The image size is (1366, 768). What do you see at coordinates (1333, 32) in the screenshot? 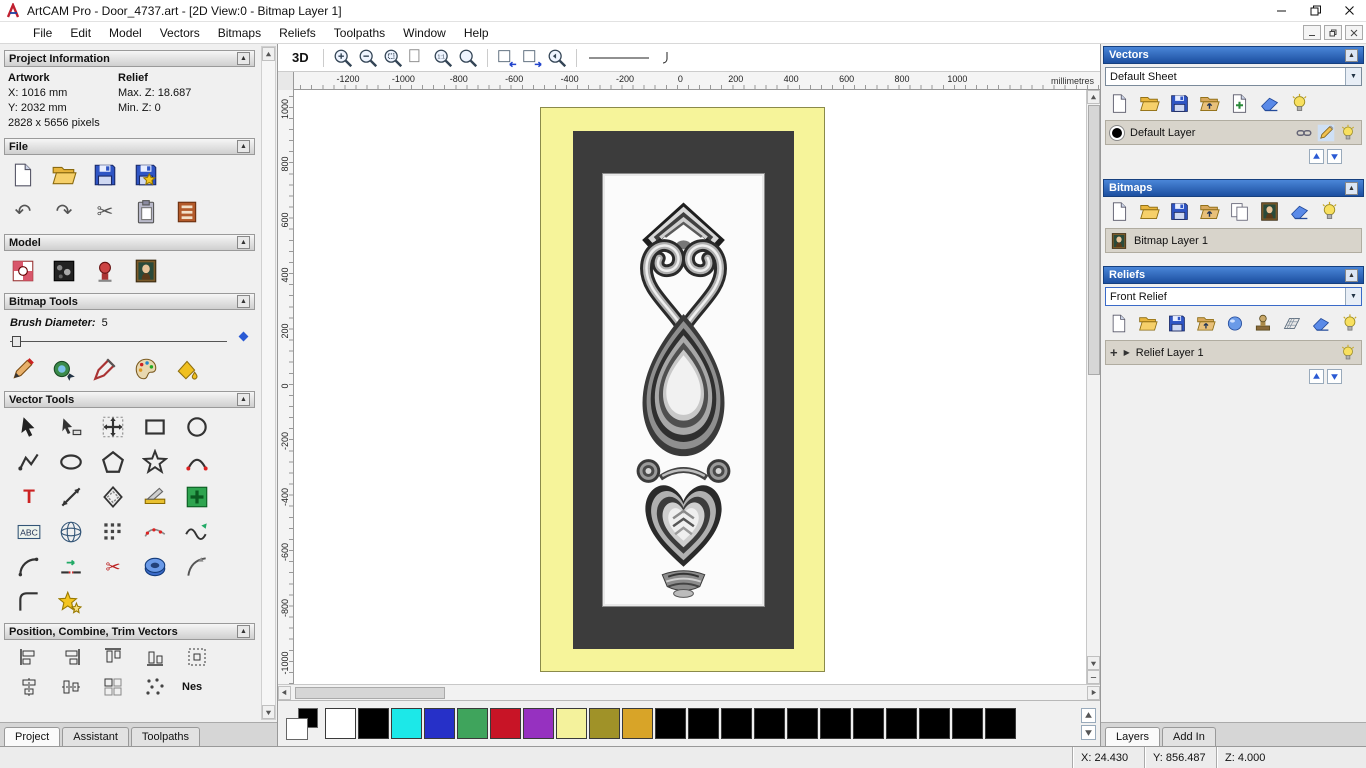
I see `mdi-restore-icon` at bounding box center [1333, 32].